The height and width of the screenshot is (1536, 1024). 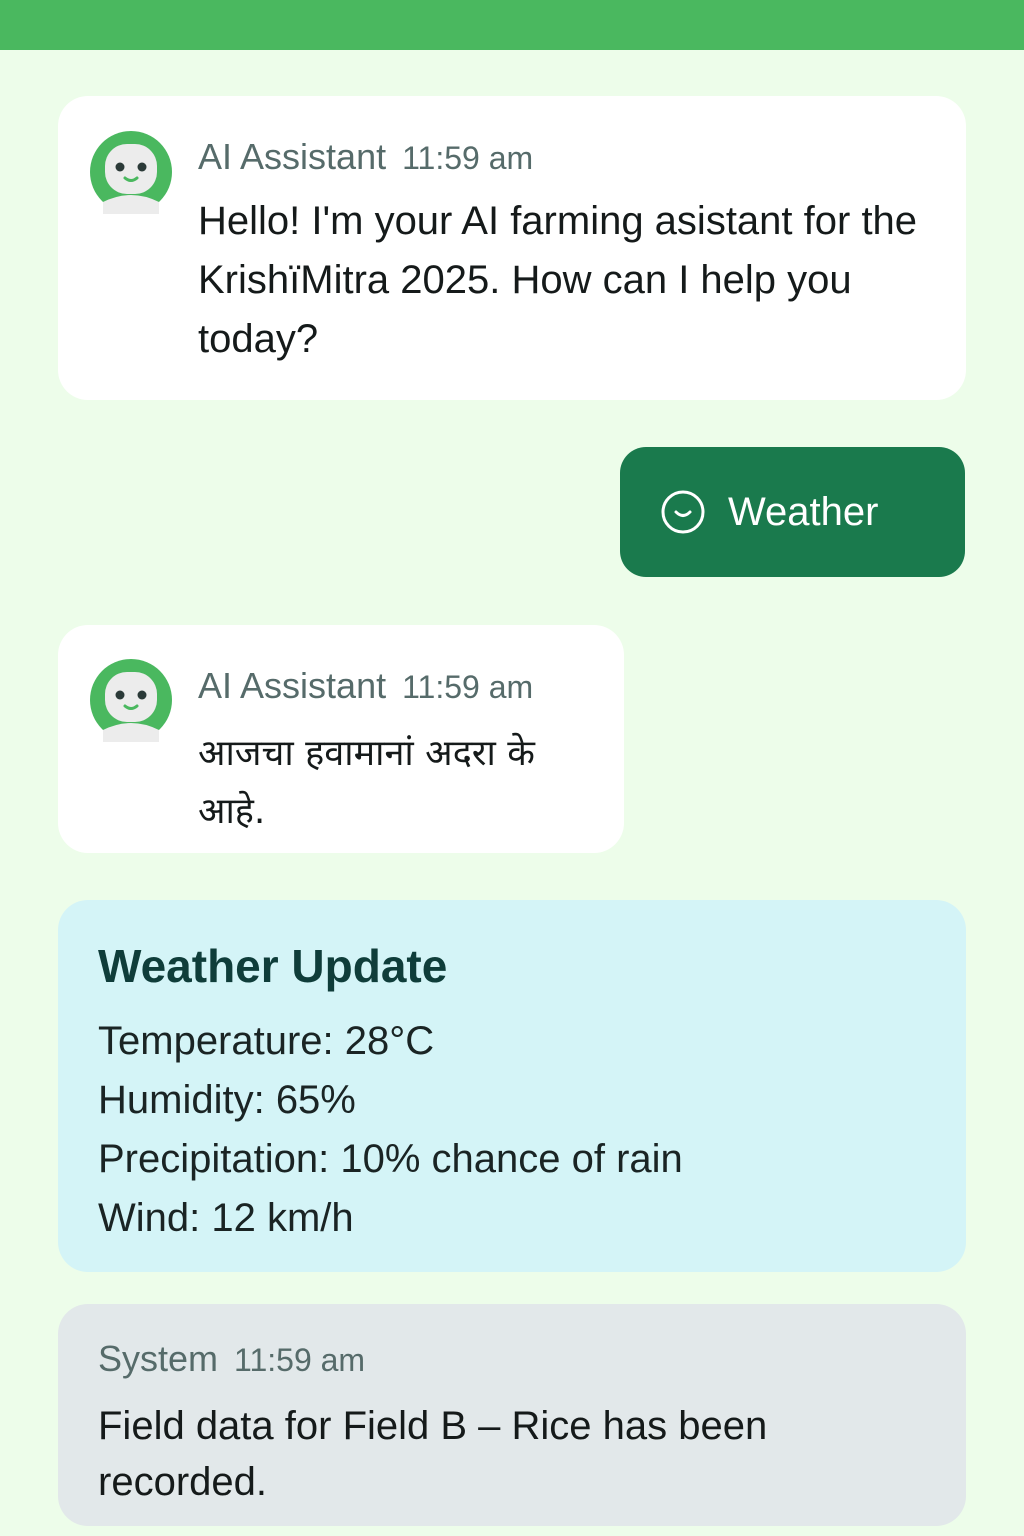 What do you see at coordinates (273, 966) in the screenshot?
I see `weather-update-title: Weather Update` at bounding box center [273, 966].